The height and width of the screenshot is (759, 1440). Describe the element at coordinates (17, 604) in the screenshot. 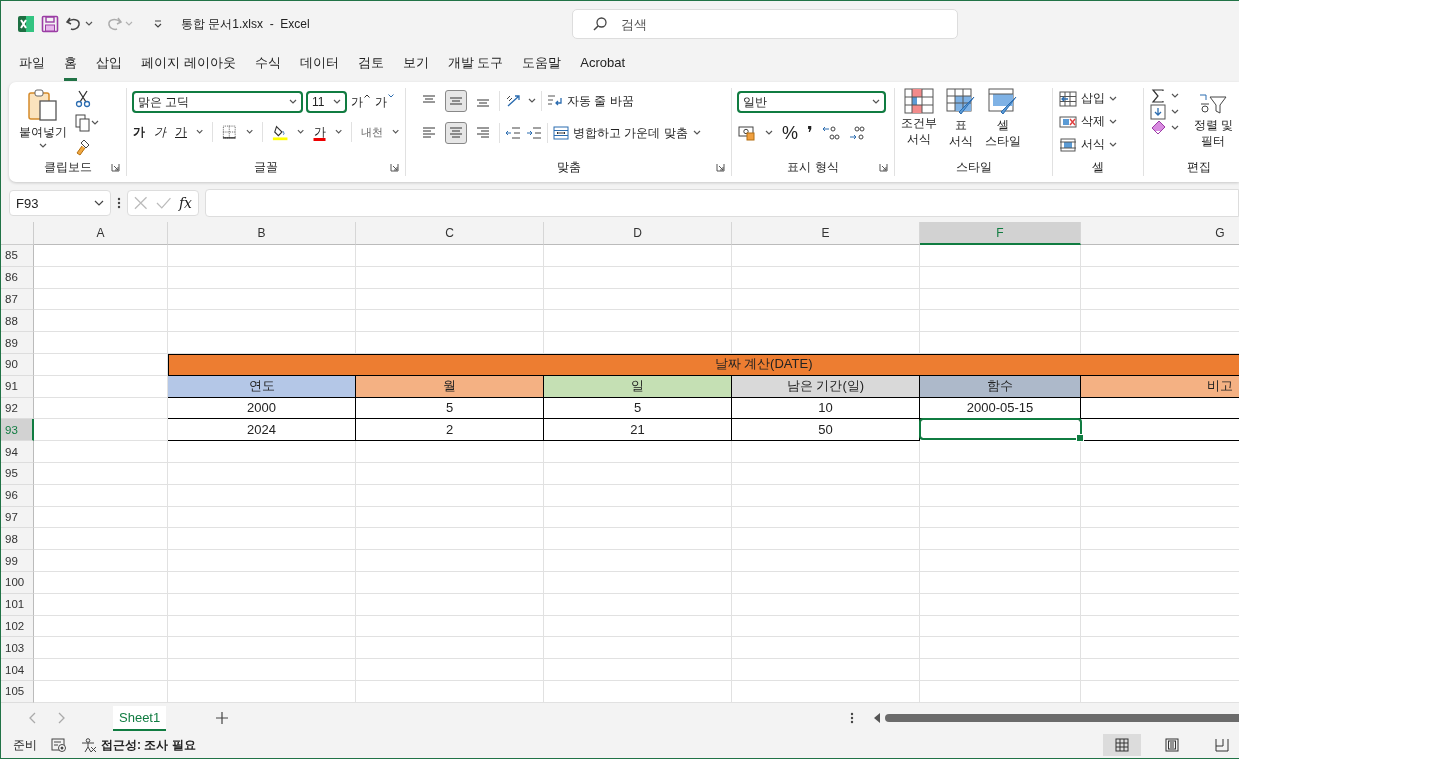

I see `row-header: 101` at that location.